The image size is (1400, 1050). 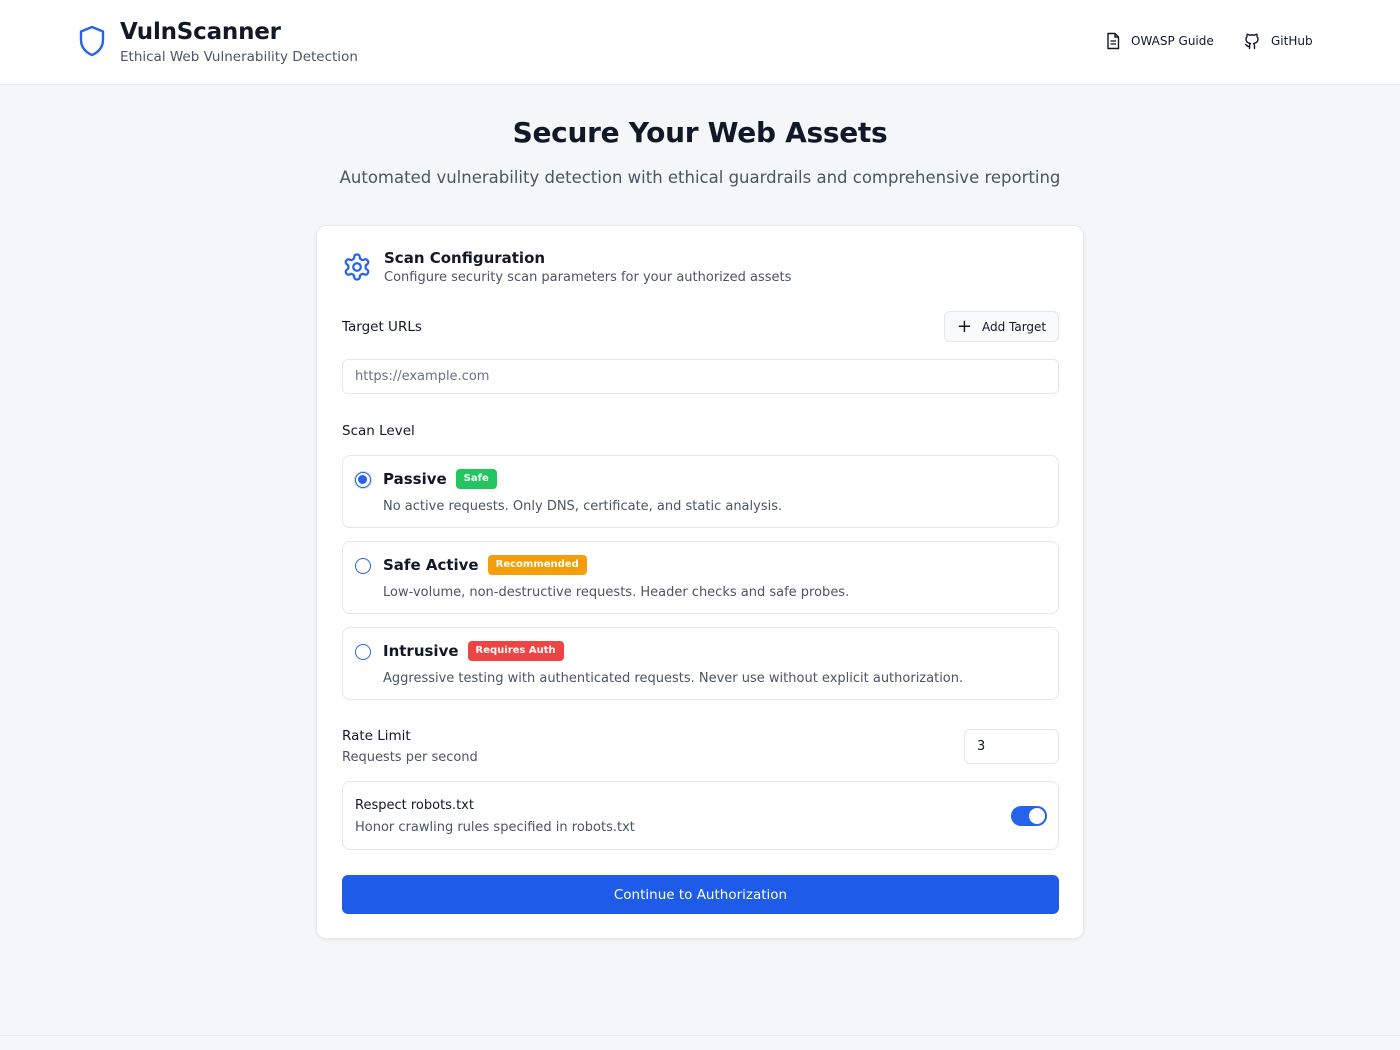 I want to click on hero-title: Secure Your Web Assets, so click(x=700, y=132).